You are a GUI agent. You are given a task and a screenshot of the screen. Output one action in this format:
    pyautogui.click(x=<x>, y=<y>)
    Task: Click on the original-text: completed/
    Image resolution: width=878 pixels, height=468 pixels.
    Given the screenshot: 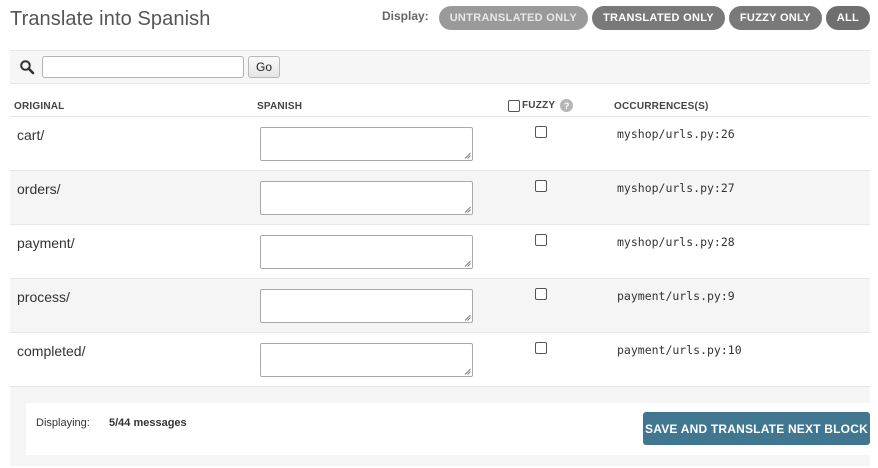 What is the action you would take?
    pyautogui.click(x=51, y=351)
    